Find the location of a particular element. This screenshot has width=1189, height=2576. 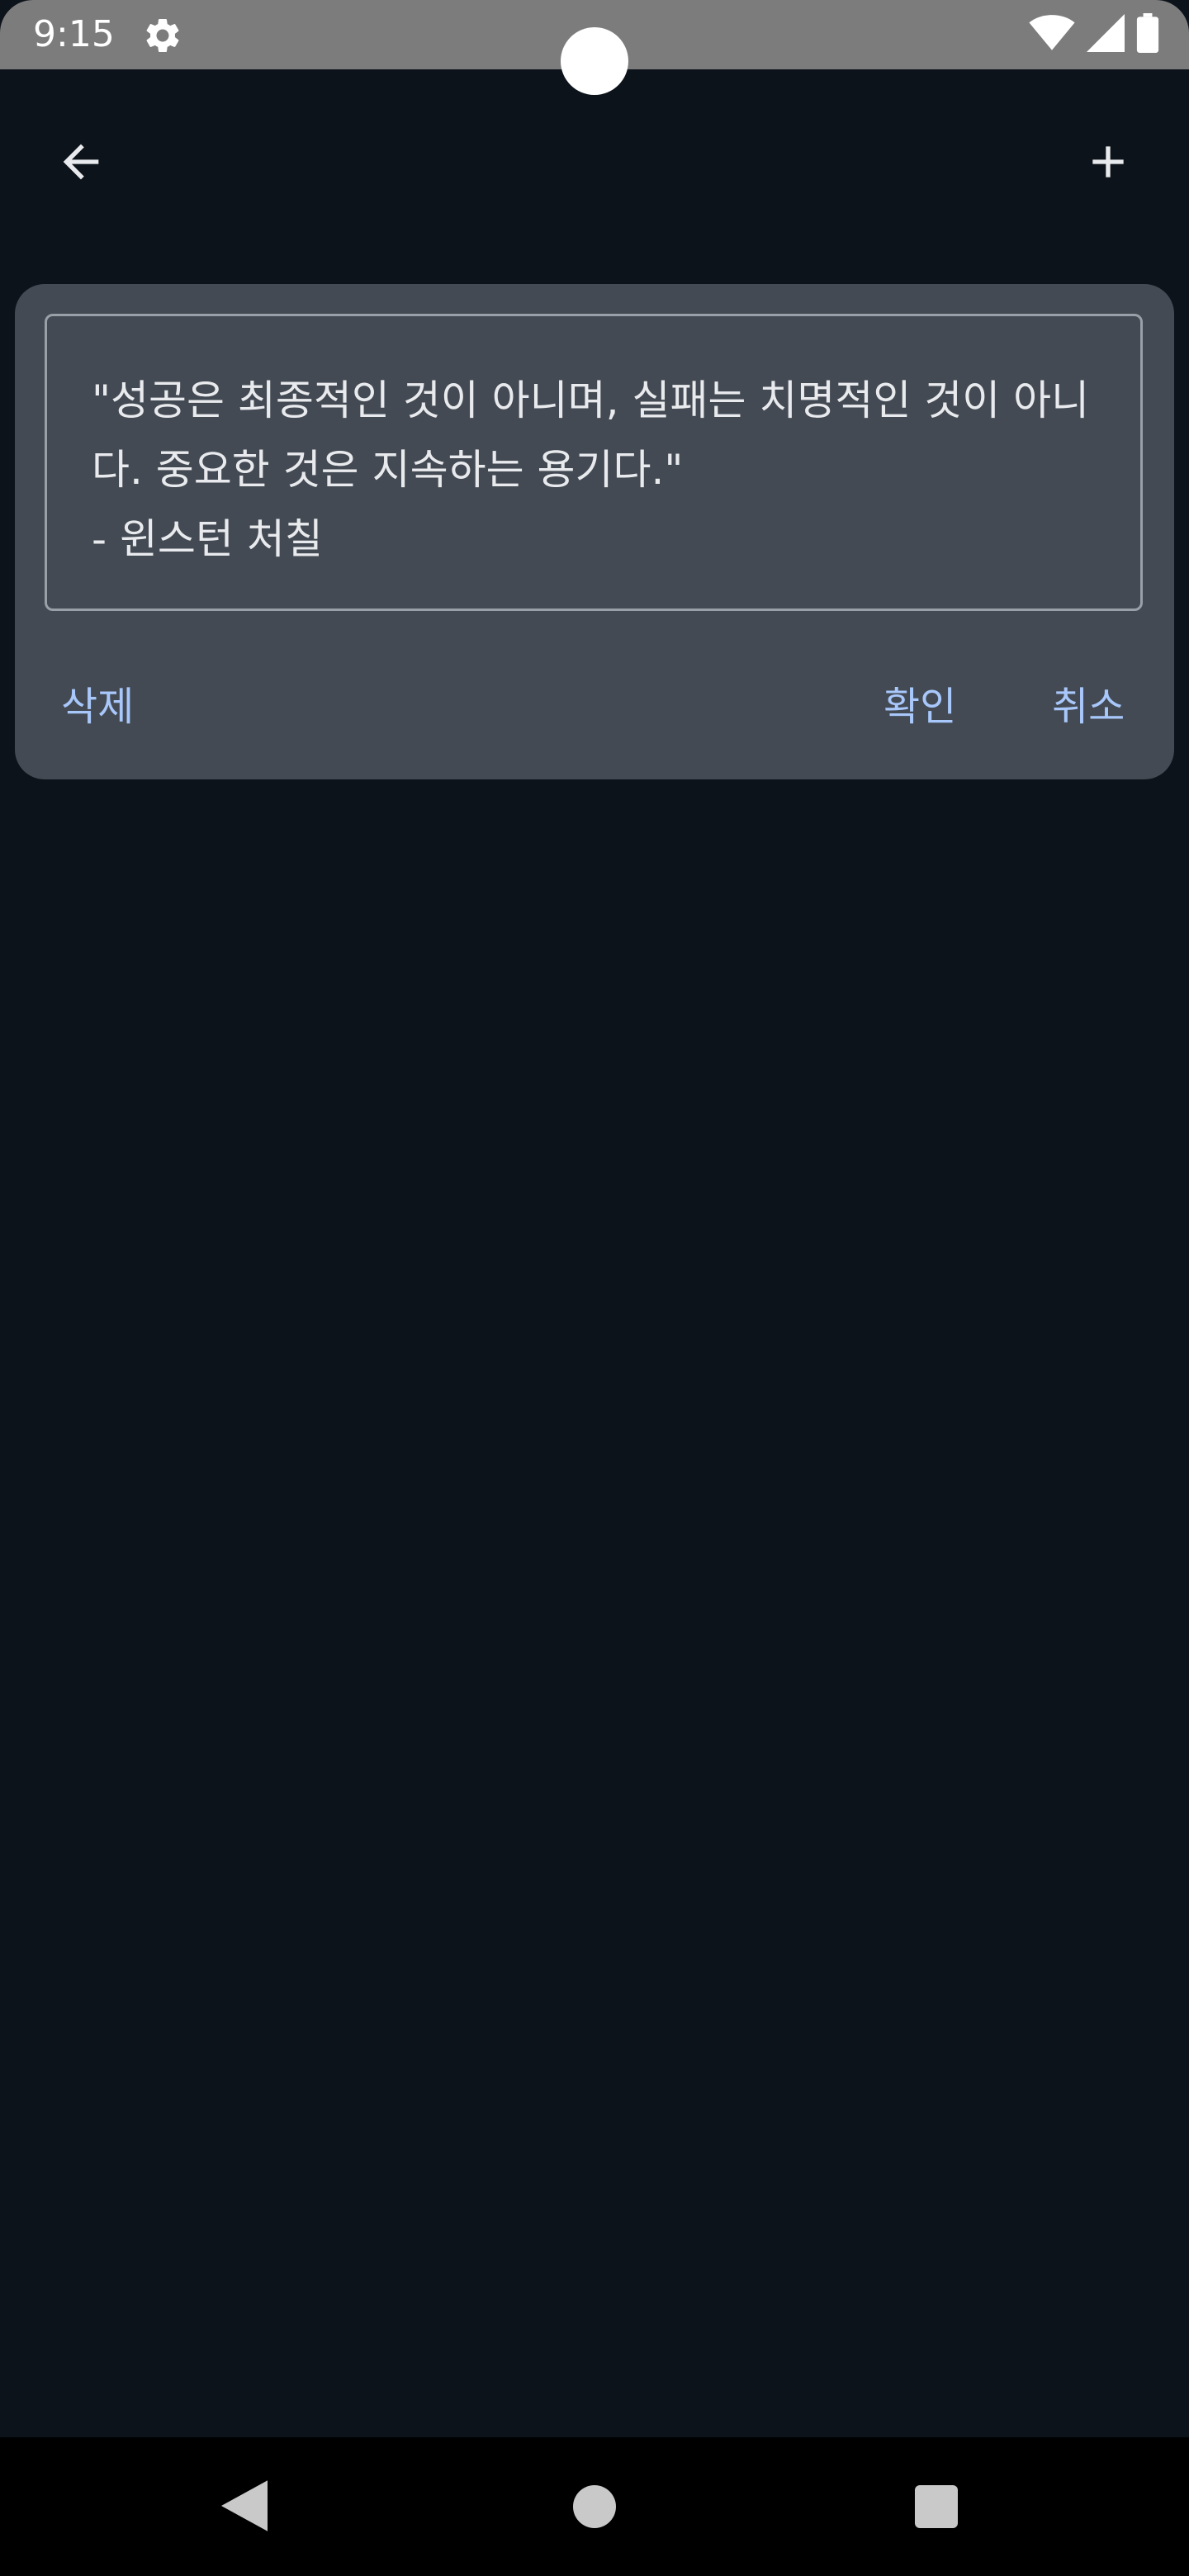

status-icons is located at coordinates (1094, 34).